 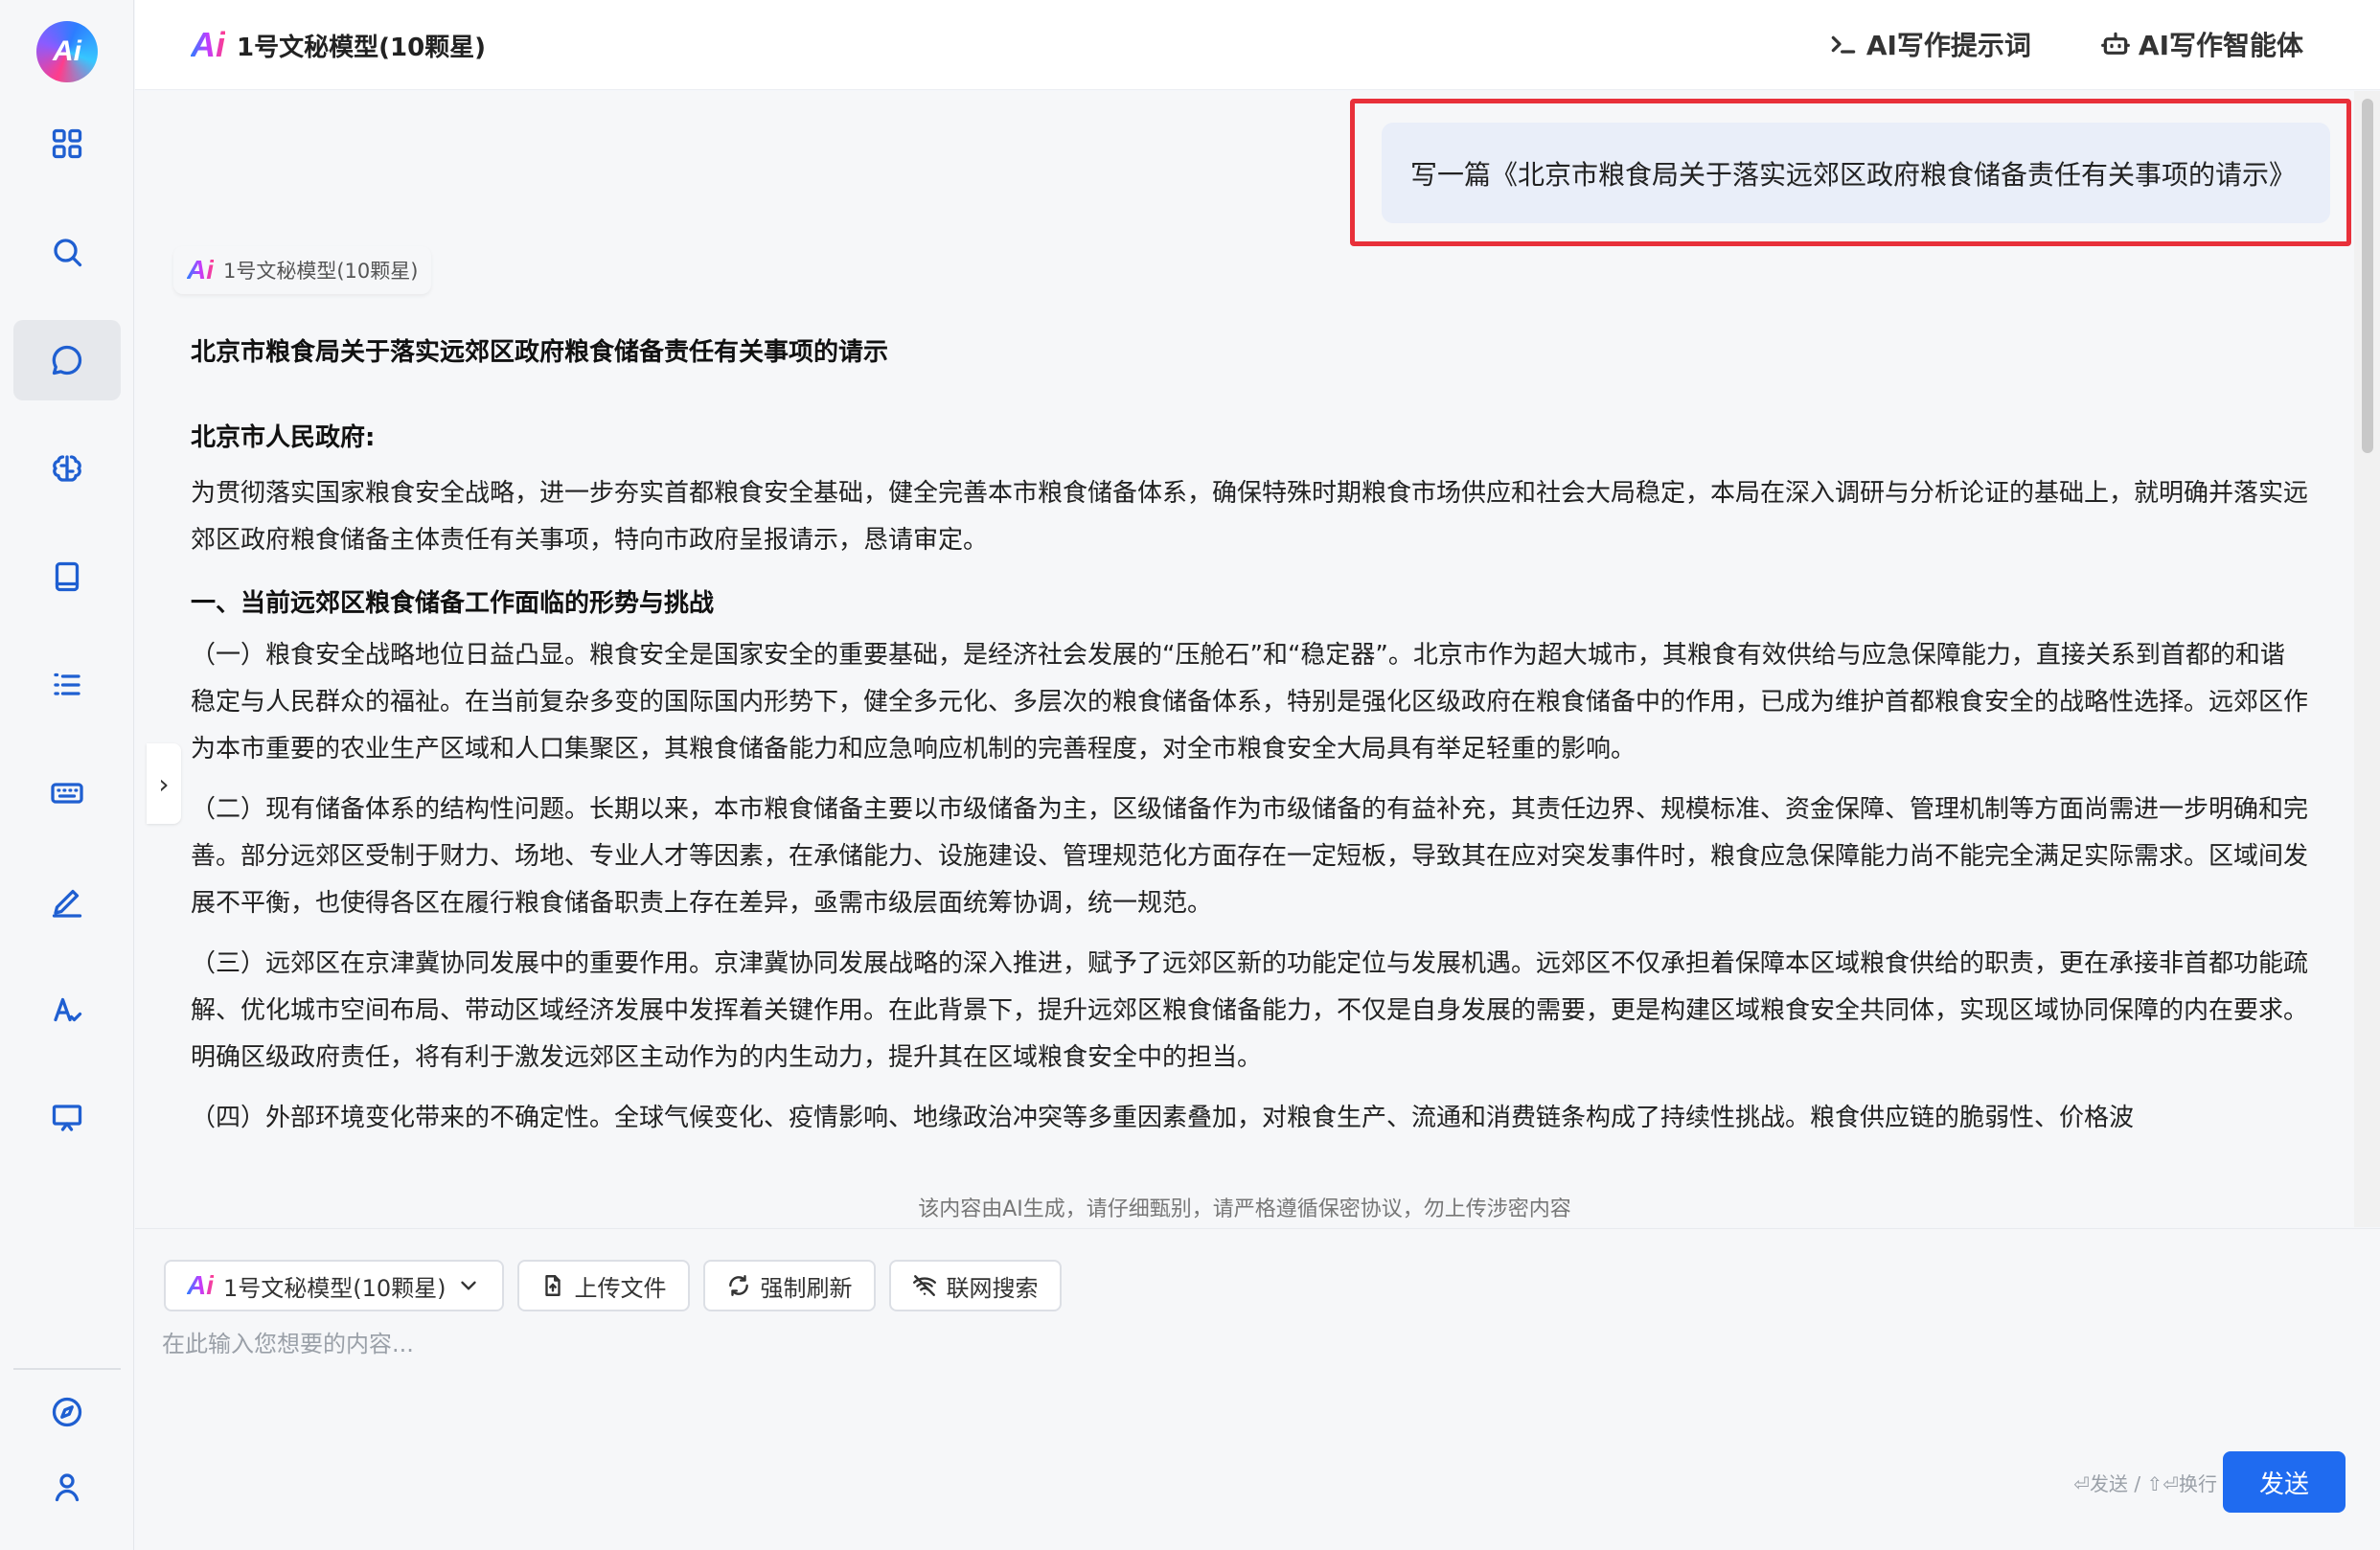 I want to click on page-title: 1号文秘模型(10颗星), so click(x=362, y=47).